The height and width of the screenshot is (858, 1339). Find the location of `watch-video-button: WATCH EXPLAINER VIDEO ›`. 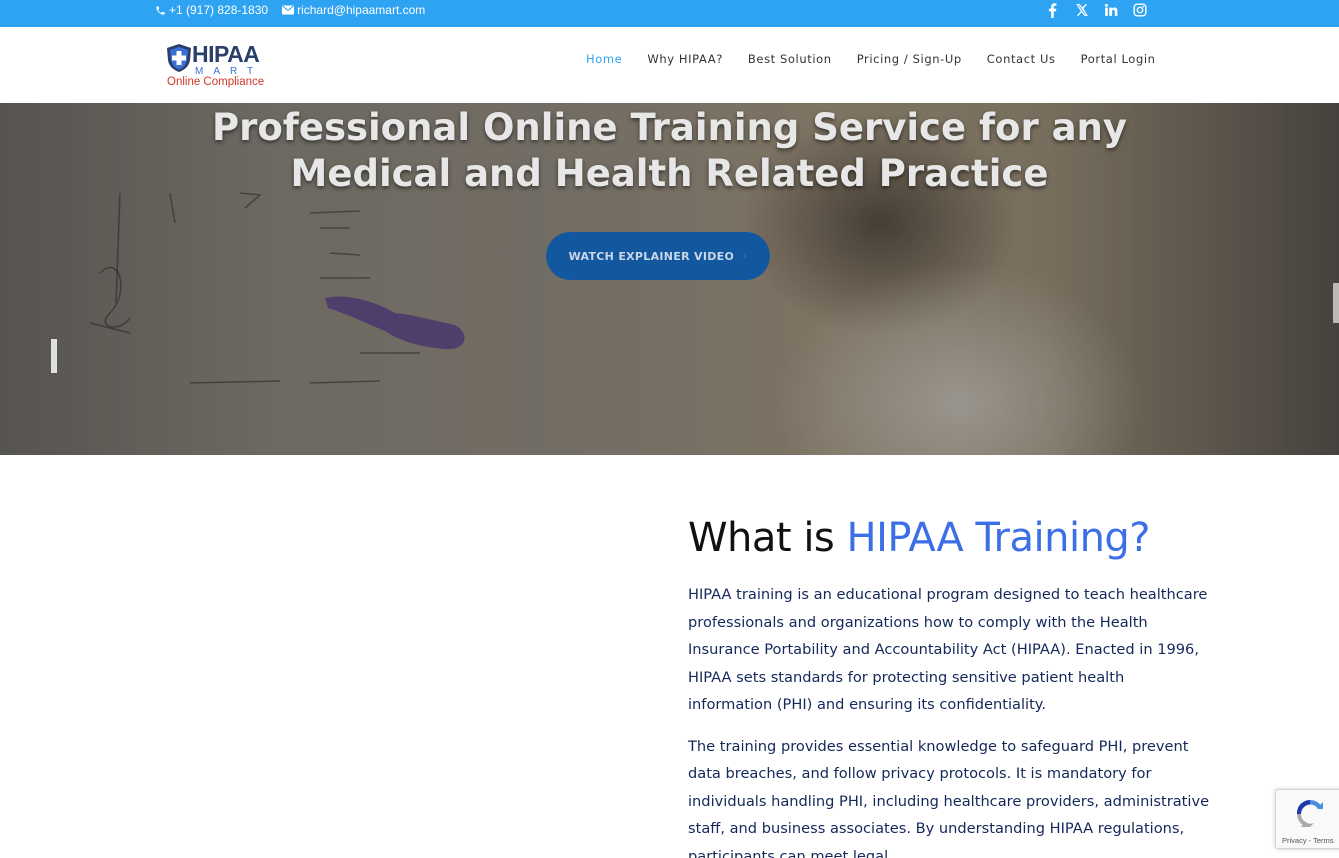

watch-video-button: WATCH EXPLAINER VIDEO › is located at coordinates (658, 256).